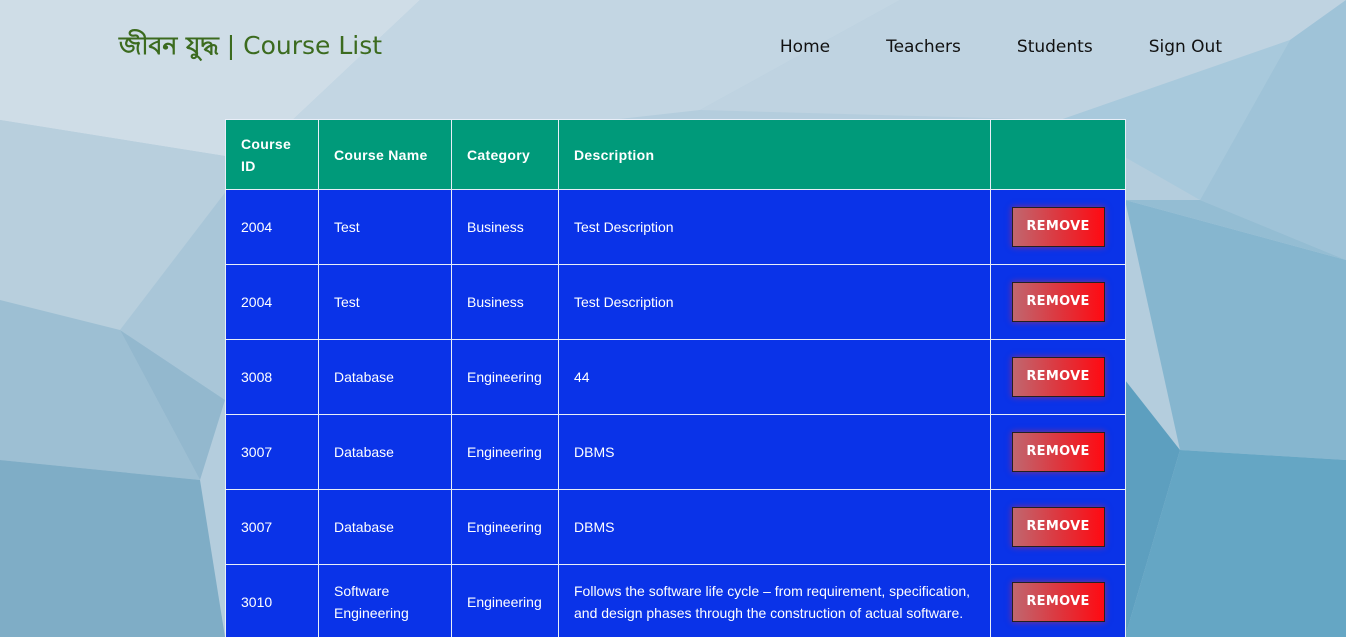 This screenshot has height=637, width=1346. I want to click on column-header-category: Category, so click(505, 154).